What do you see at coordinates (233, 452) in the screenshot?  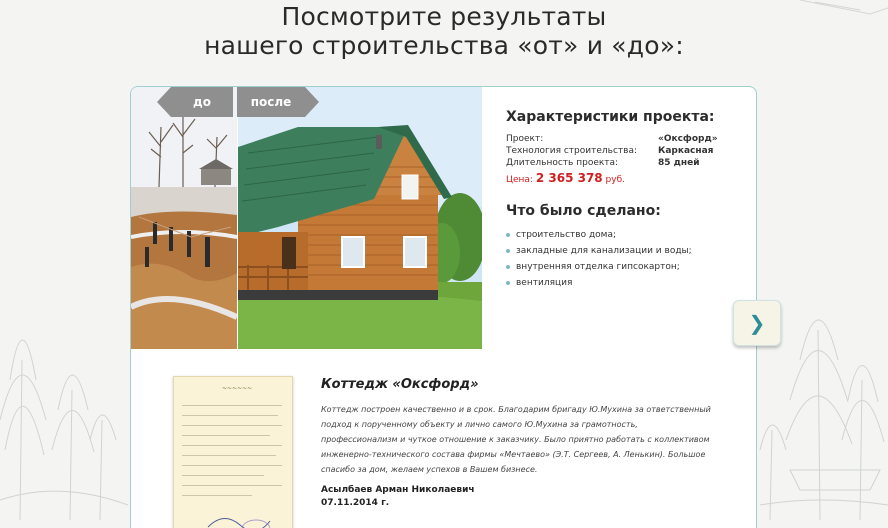 I see `review-letter-image: ~~~~~~` at bounding box center [233, 452].